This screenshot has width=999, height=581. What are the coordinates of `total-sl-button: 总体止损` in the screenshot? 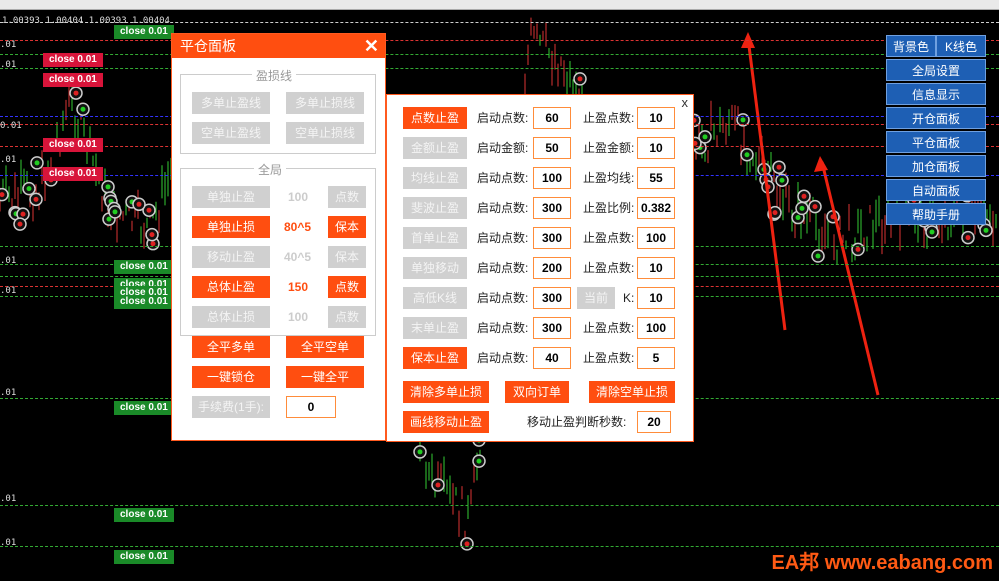 It's located at (231, 317).